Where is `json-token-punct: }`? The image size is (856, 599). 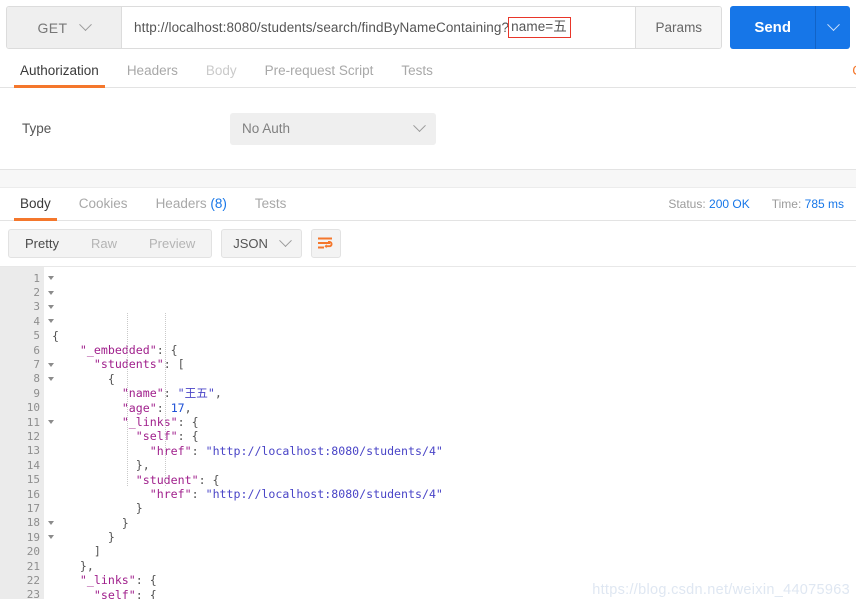 json-token-punct: } is located at coordinates (90, 522).